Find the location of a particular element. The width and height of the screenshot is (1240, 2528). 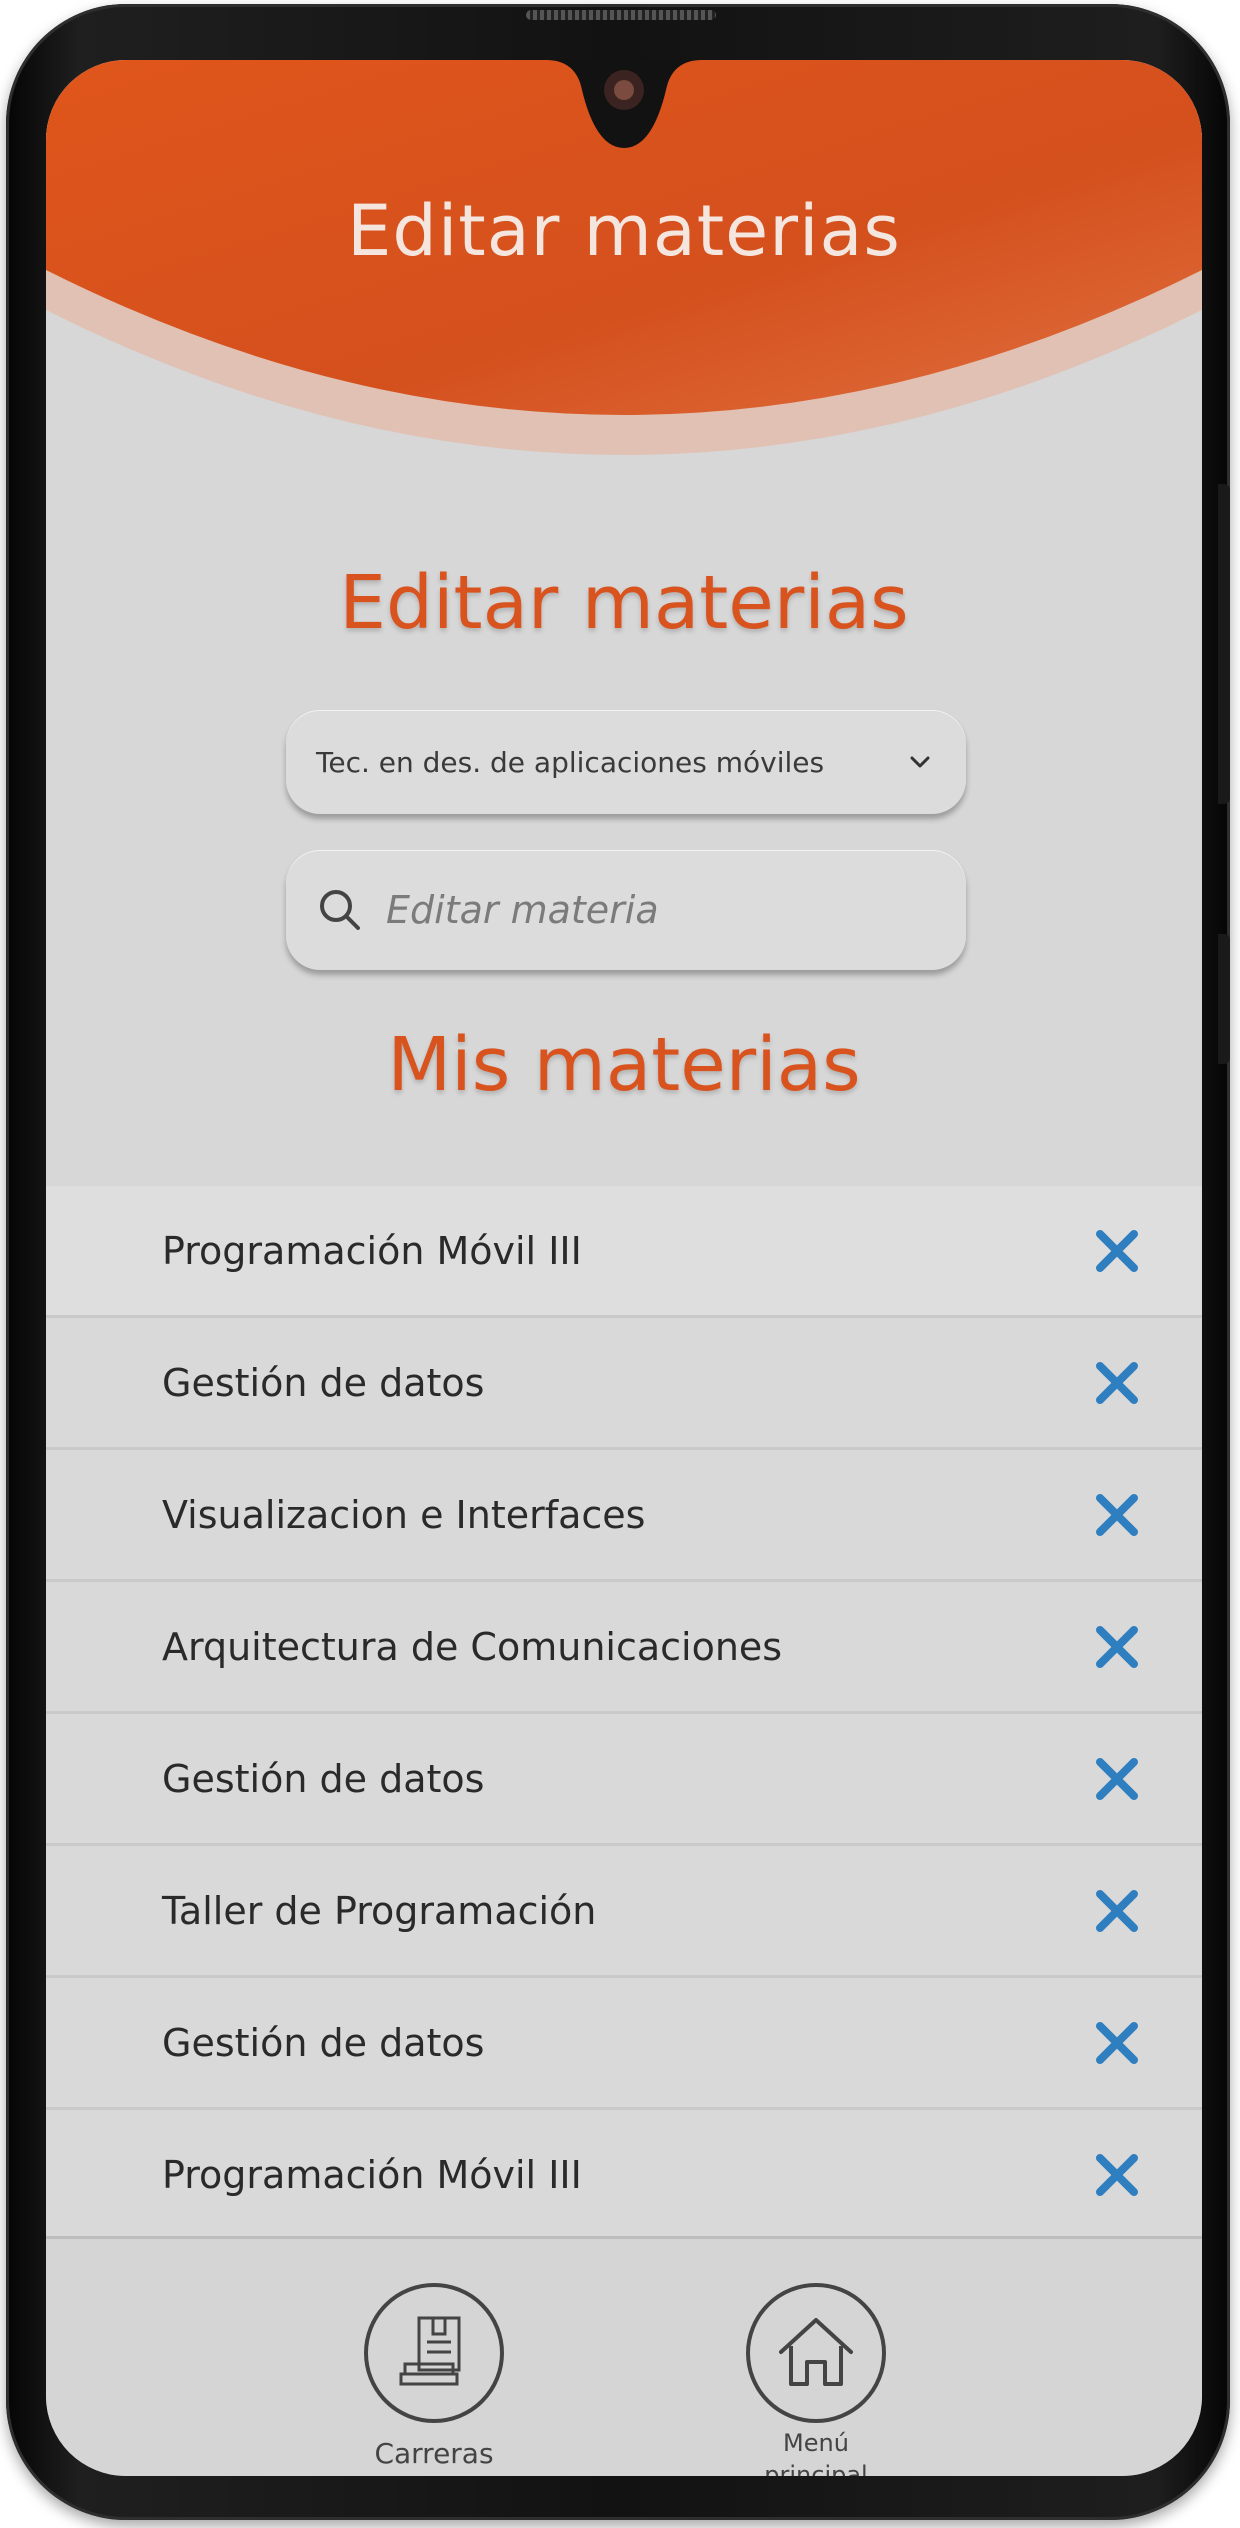

list-item: Taller de Programación is located at coordinates (624, 1912).